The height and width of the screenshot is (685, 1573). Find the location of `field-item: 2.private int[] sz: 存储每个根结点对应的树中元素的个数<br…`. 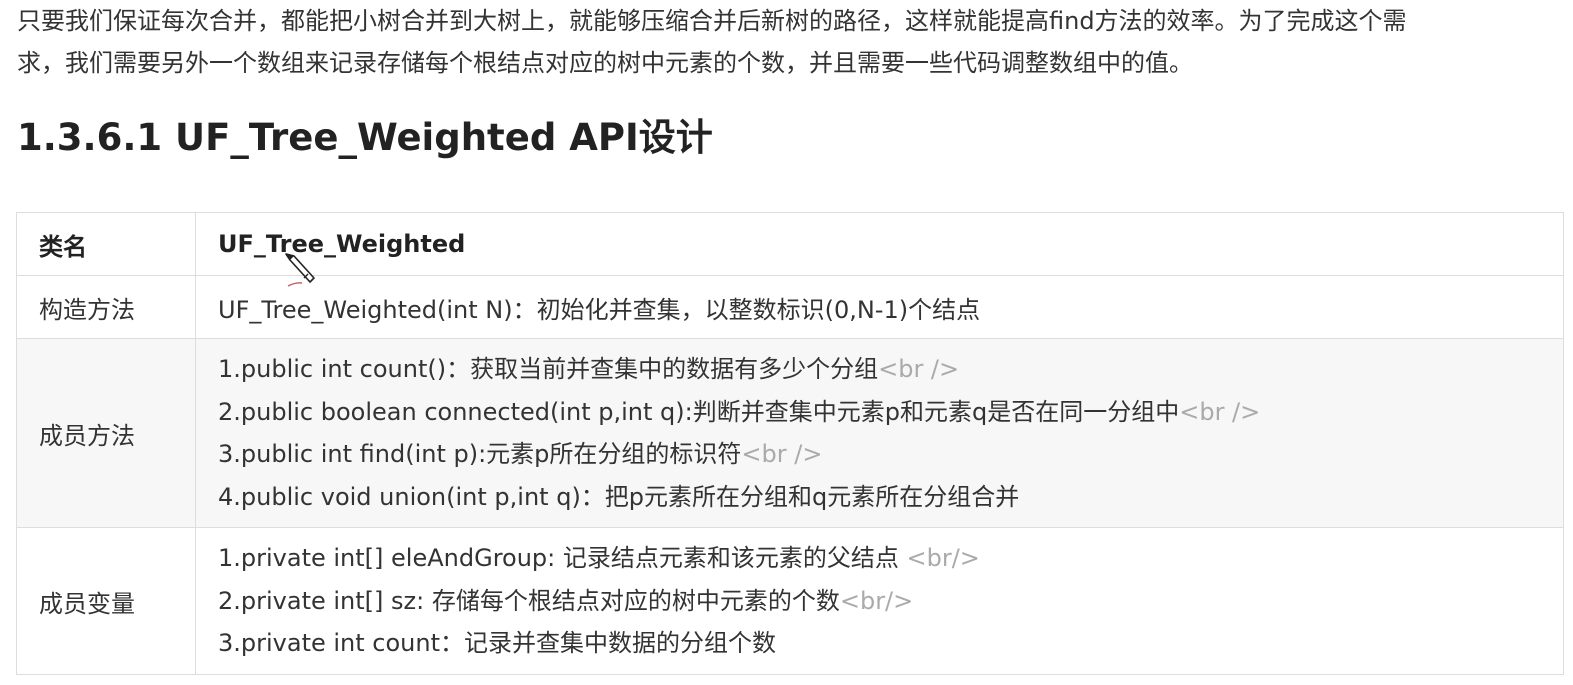

field-item: 2.private int[] sz: 存储每个根结点对应的树中元素的个数<br… is located at coordinates (566, 600).